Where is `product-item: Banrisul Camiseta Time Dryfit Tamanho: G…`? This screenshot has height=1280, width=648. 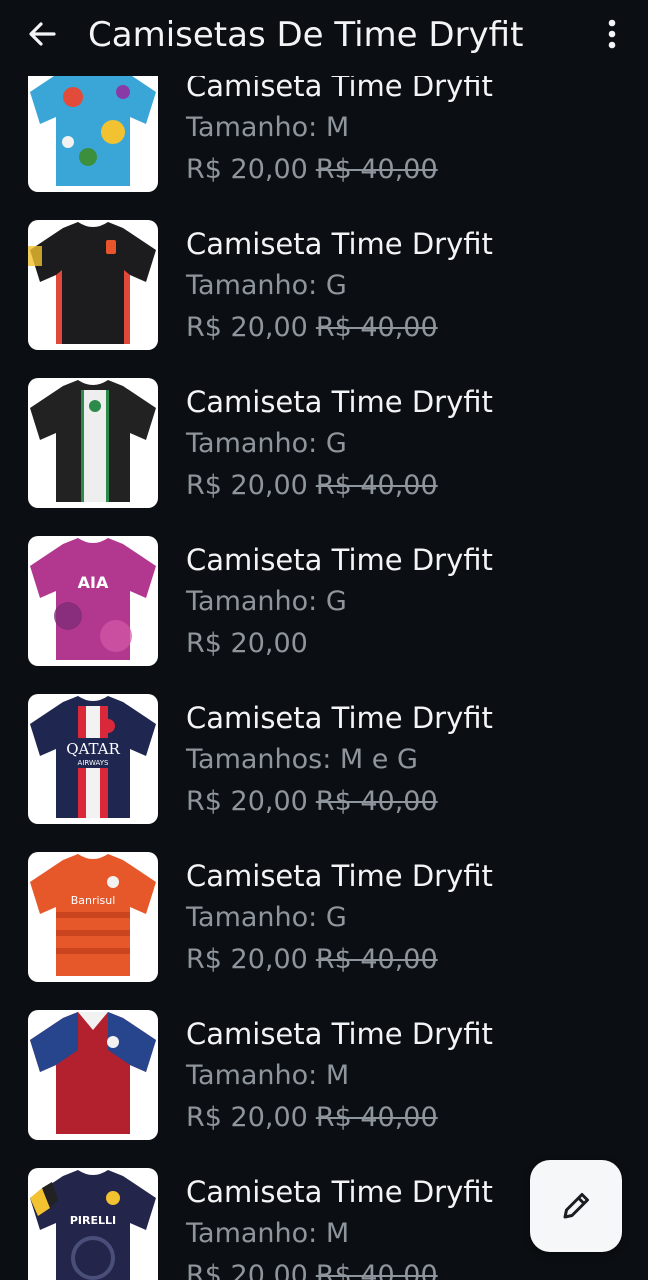
product-item: Banrisul Camiseta Time Dryfit Tamanho: G… is located at coordinates (324, 931).